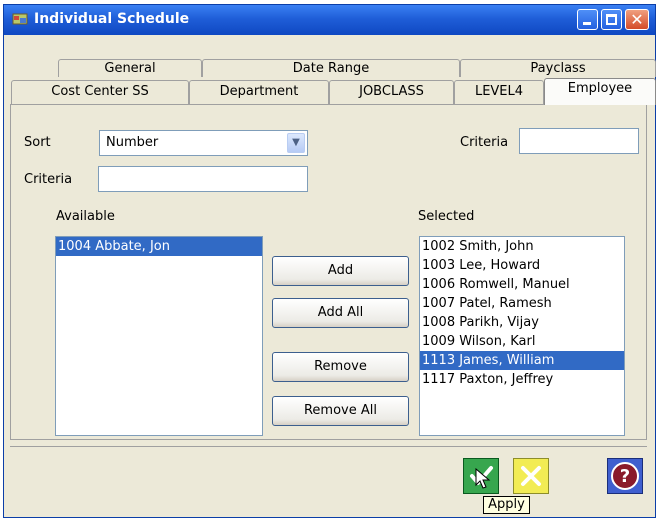  I want to click on tab-payclass: Payclass, so click(558, 68).